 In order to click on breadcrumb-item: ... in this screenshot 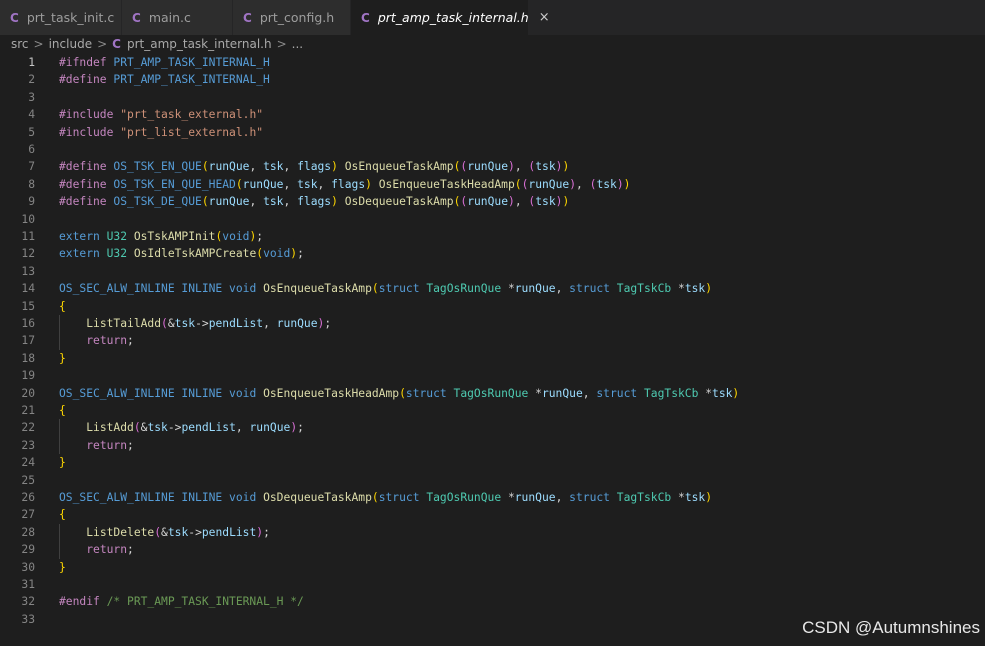, I will do `click(297, 44)`.